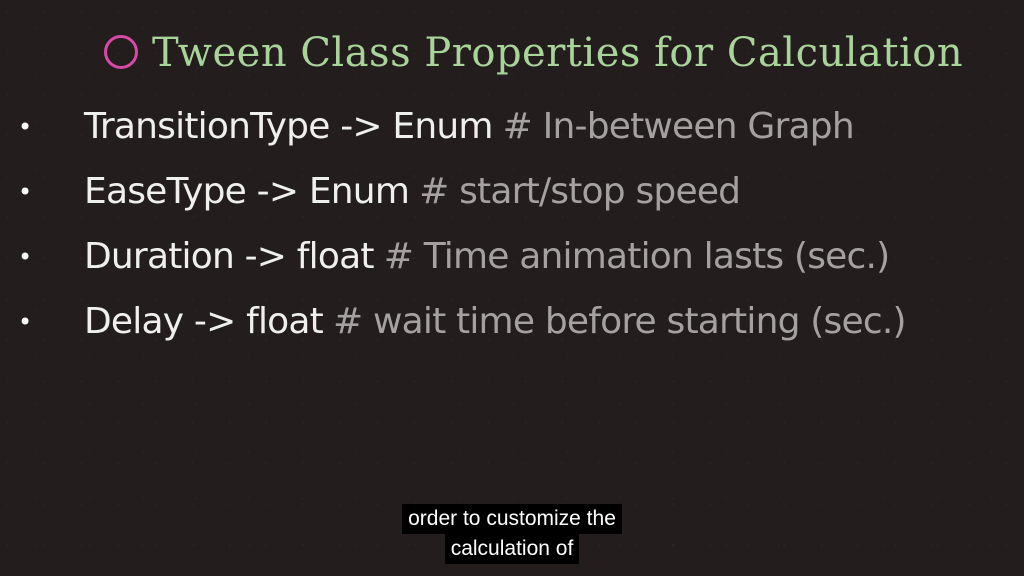 This screenshot has height=576, width=1024. Describe the element at coordinates (229, 256) in the screenshot. I see `property-text: Duration -> float` at that location.